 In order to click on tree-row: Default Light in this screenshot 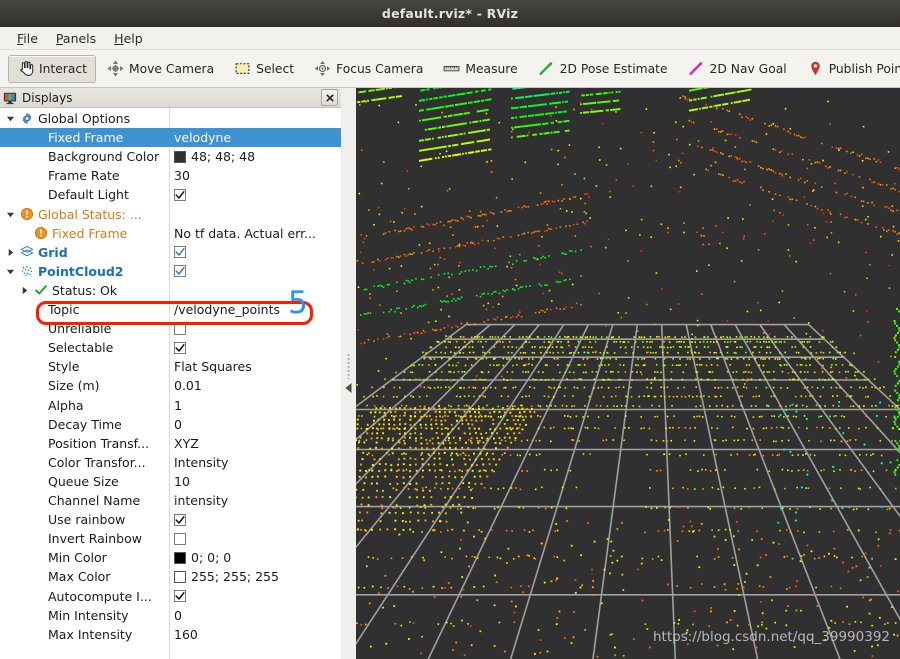, I will do `click(170, 194)`.